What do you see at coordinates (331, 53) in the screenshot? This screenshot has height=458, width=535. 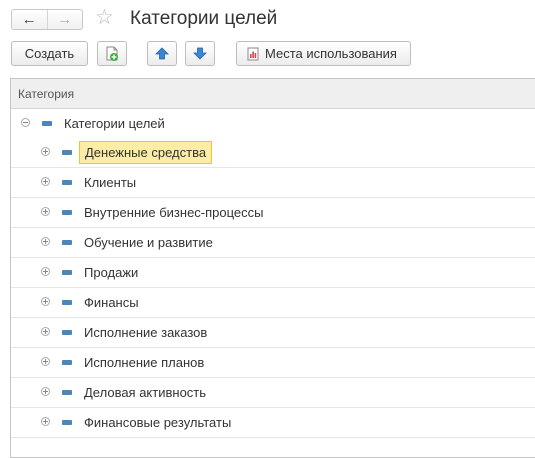 I see `usage-places-label: Места использования` at bounding box center [331, 53].